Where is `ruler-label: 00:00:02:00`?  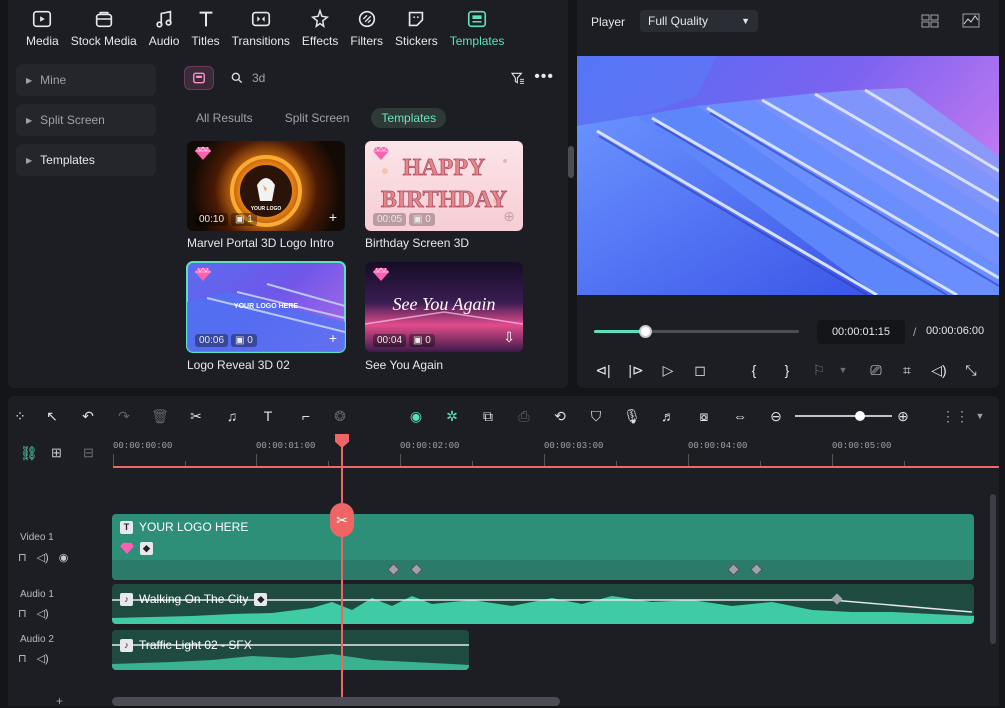
ruler-label: 00:00:02:00 is located at coordinates (430, 446).